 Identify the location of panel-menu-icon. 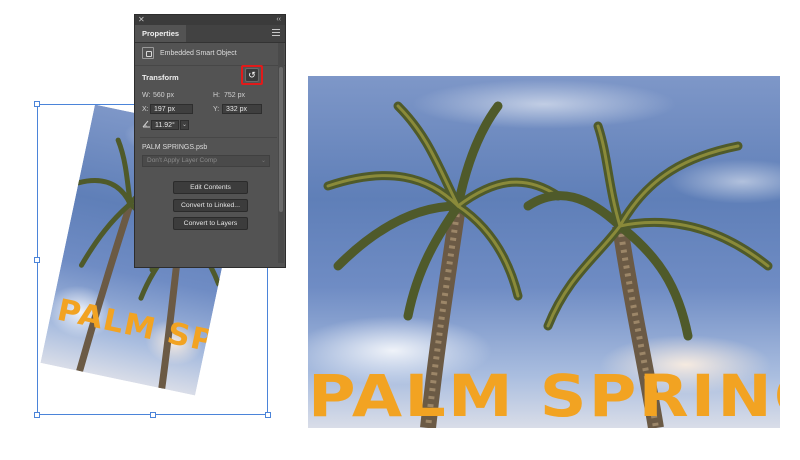
(276, 33).